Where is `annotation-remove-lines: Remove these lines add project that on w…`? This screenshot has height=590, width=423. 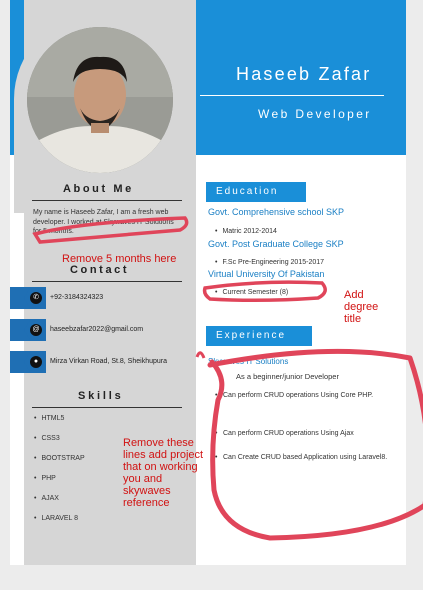 annotation-remove-lines: Remove these lines add project that on w… is located at coordinates (163, 473).